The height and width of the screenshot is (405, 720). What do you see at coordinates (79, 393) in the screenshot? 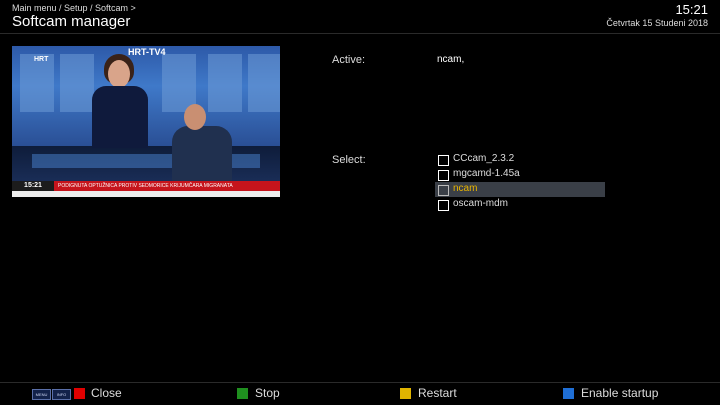
I see `red-key-icon` at bounding box center [79, 393].